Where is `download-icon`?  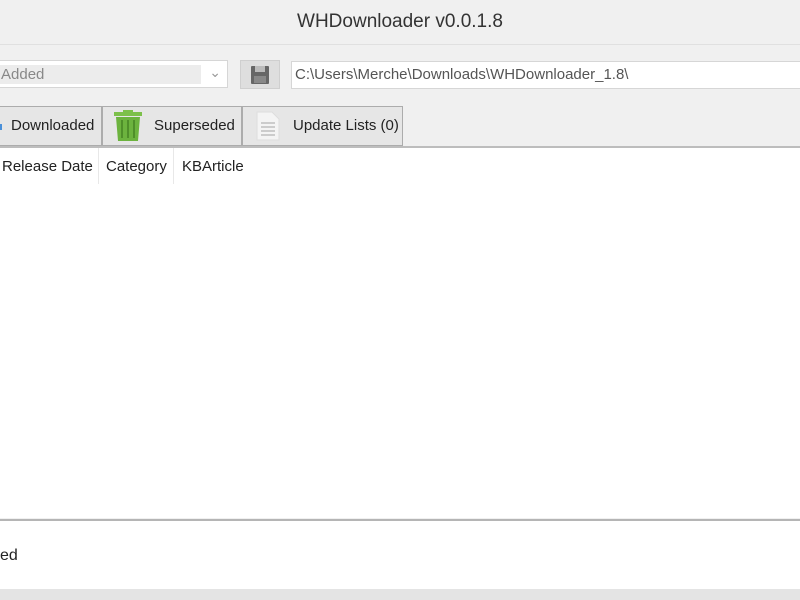
download-icon is located at coordinates (1, 127).